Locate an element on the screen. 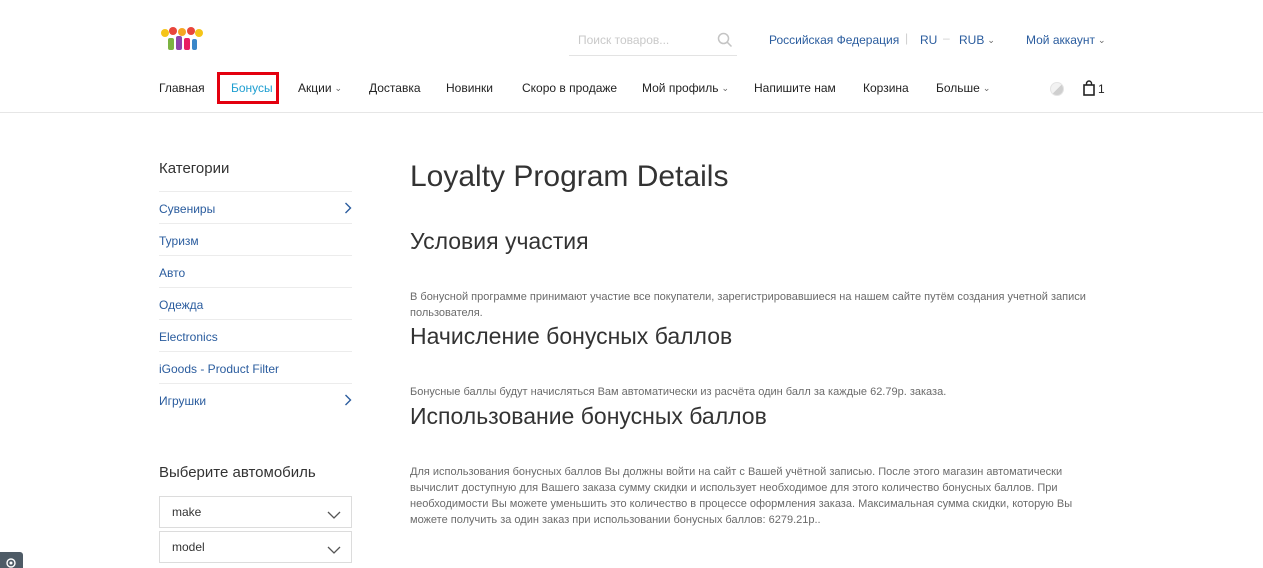 The image size is (1263, 568). search-box is located at coordinates (653, 42).